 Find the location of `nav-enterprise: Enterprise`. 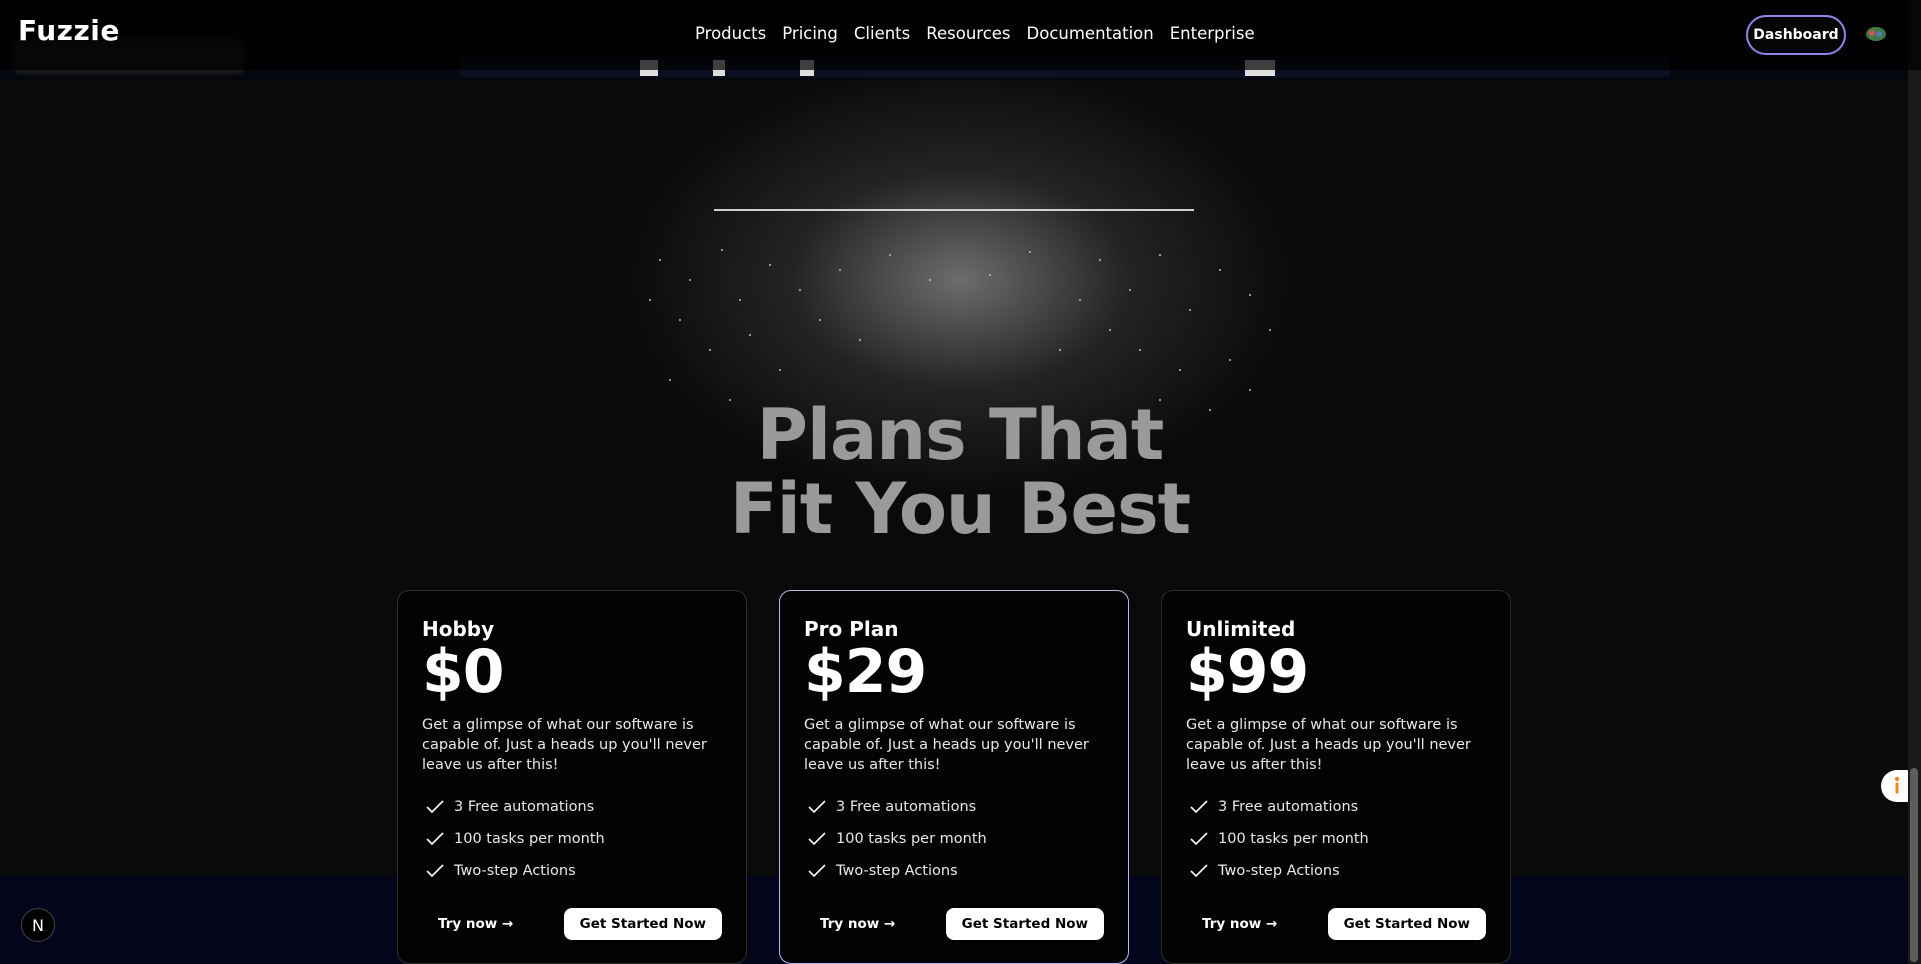

nav-enterprise: Enterprise is located at coordinates (1212, 33).